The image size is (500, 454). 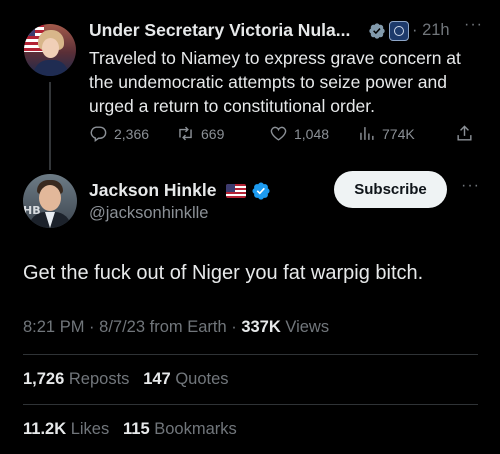 What do you see at coordinates (32, 210) in the screenshot?
I see `avatar-text: HB` at bounding box center [32, 210].